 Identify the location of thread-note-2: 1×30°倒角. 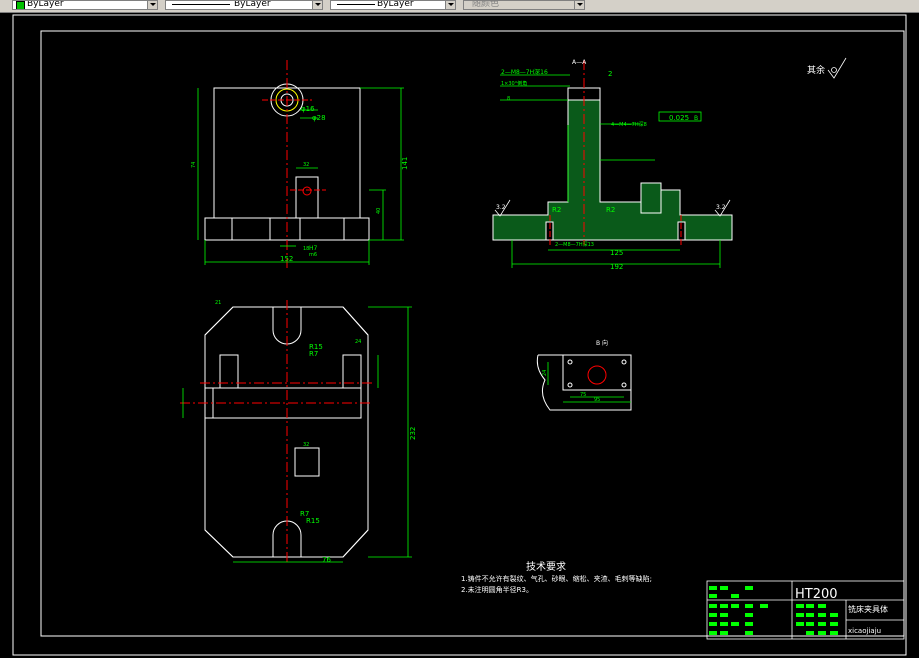
(514, 83).